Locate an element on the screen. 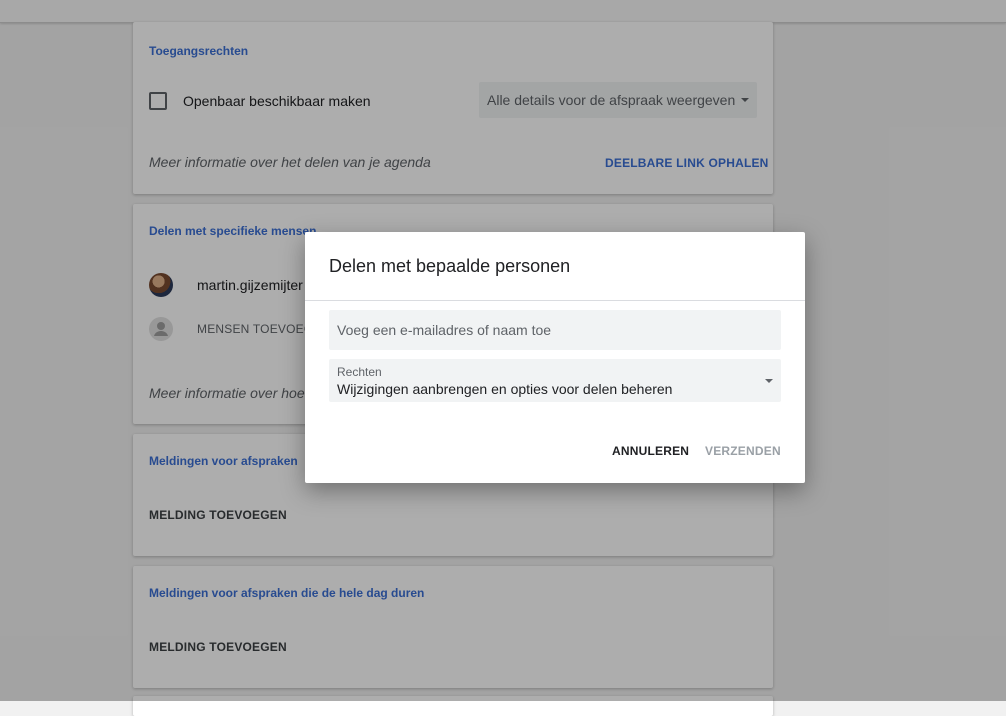 The height and width of the screenshot is (716, 1006). permissions-label: Rechten is located at coordinates (359, 372).